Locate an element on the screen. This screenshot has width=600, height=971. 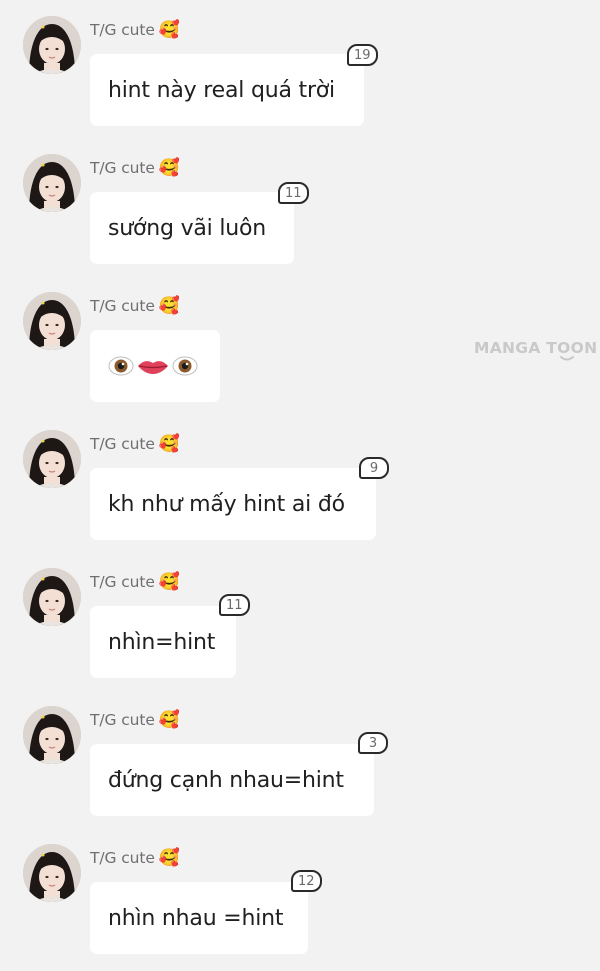
message-bubble: kh như mấy hint ai đó is located at coordinates (233, 504).